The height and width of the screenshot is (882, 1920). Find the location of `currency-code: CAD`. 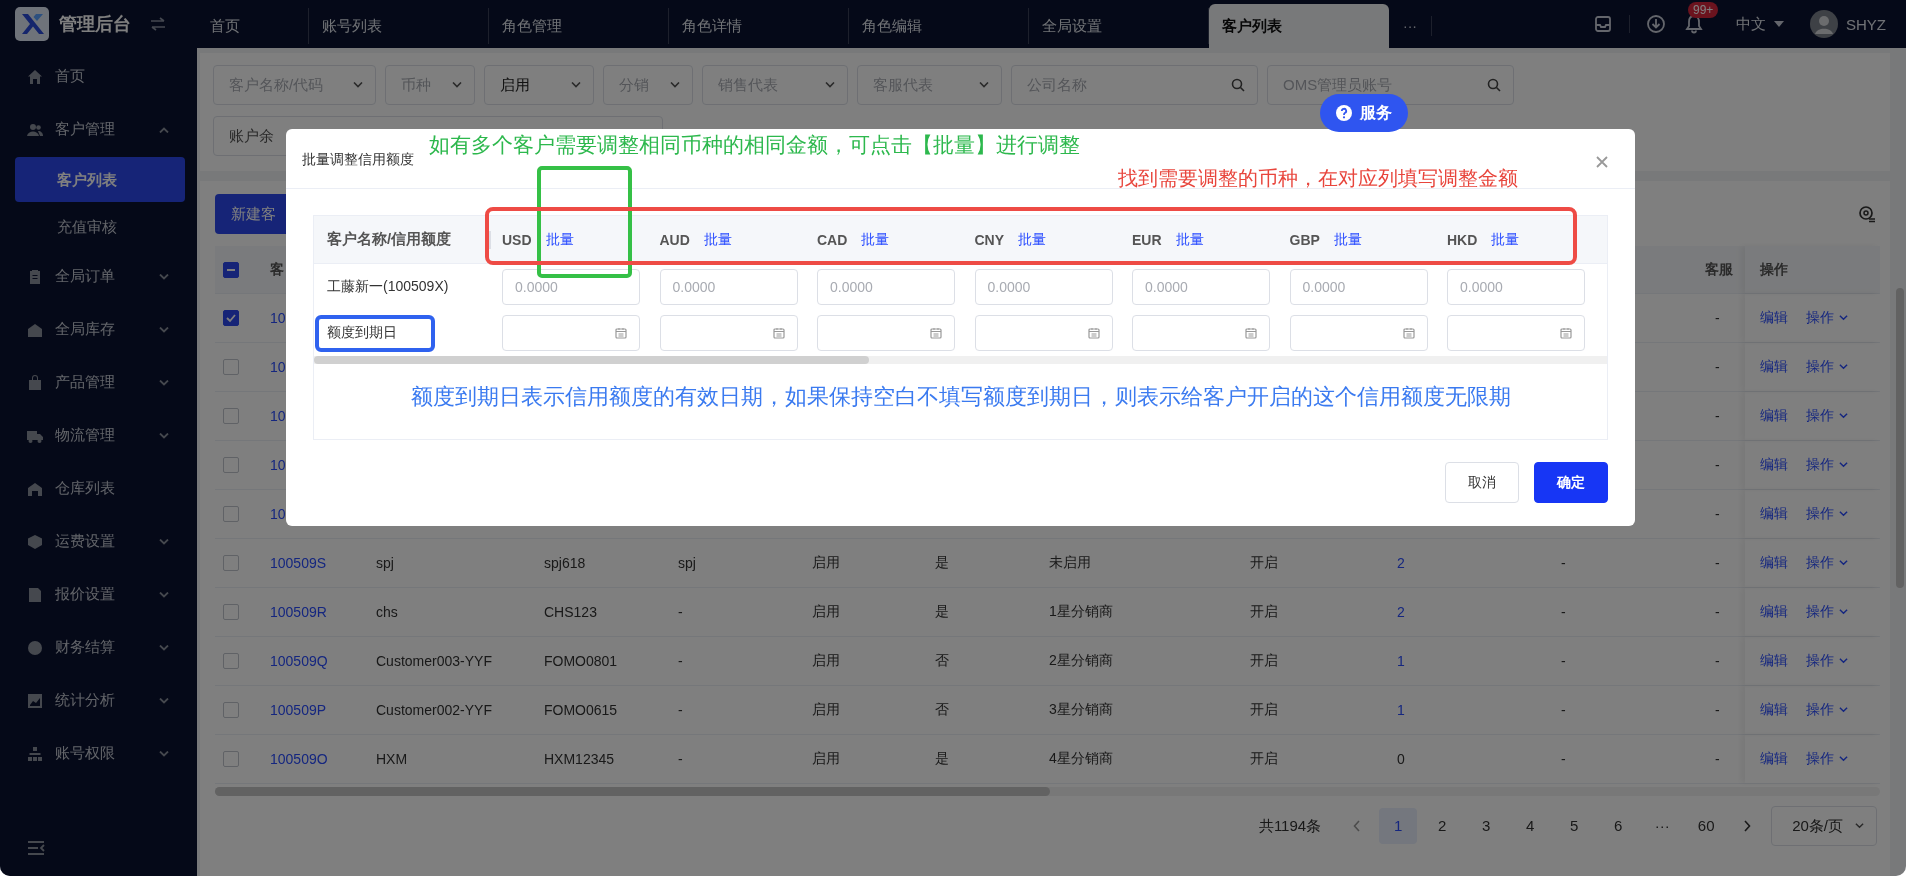

currency-code: CAD is located at coordinates (832, 239).